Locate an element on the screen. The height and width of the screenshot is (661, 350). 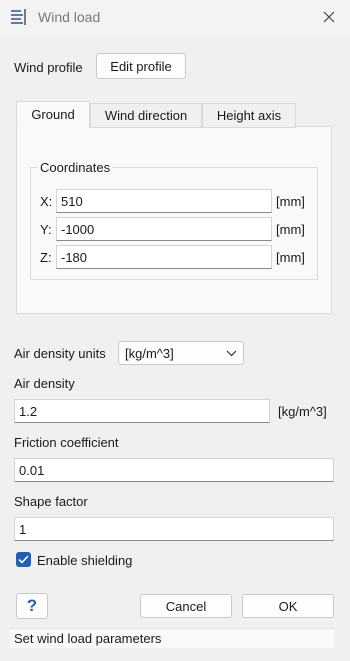
ok-button: OK is located at coordinates (288, 606).